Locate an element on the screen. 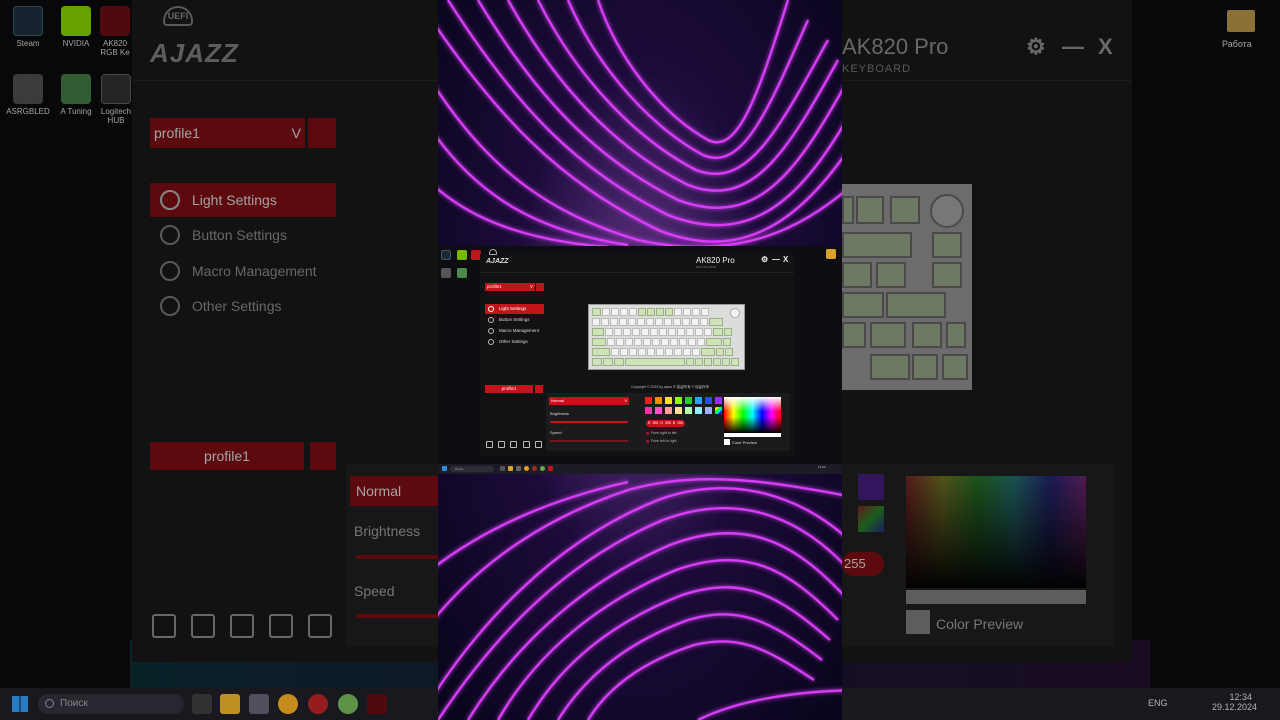  minimize-icon: — is located at coordinates (776, 259).